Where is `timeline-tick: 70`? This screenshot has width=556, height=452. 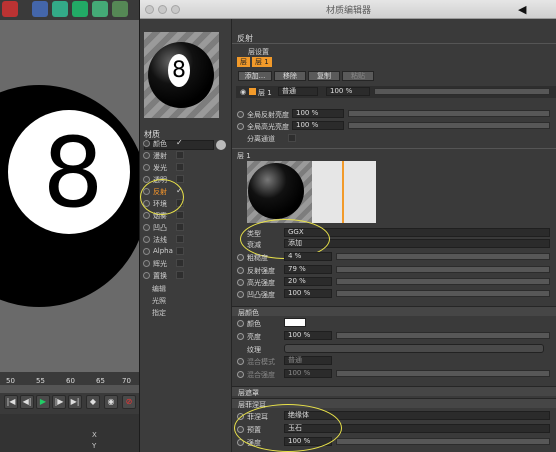 timeline-tick: 70 is located at coordinates (126, 381).